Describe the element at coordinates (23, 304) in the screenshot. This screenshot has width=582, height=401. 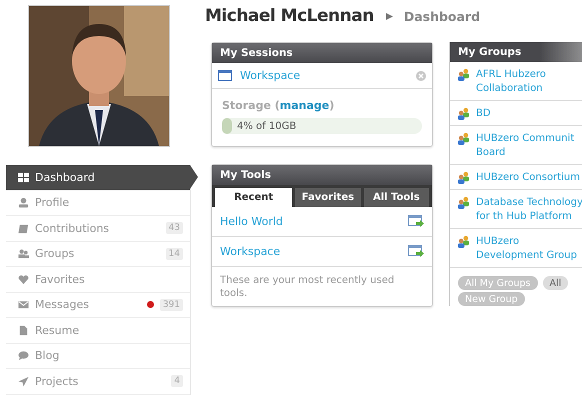
I see `mail-icon` at that location.